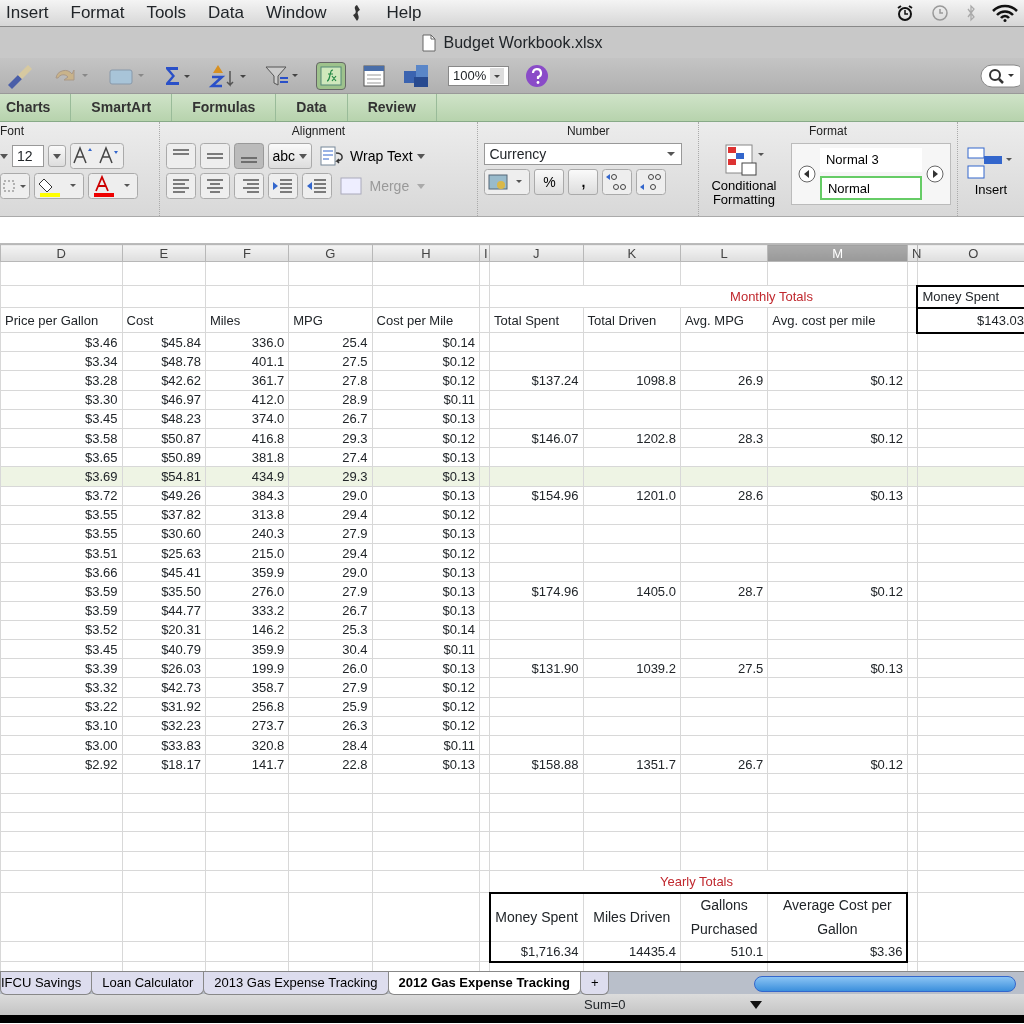 This screenshot has width=1024, height=1024. Describe the element at coordinates (512, 572) in the screenshot. I see `table-row: $3.66 $45.41 359.9 29.0 $0.13` at that location.